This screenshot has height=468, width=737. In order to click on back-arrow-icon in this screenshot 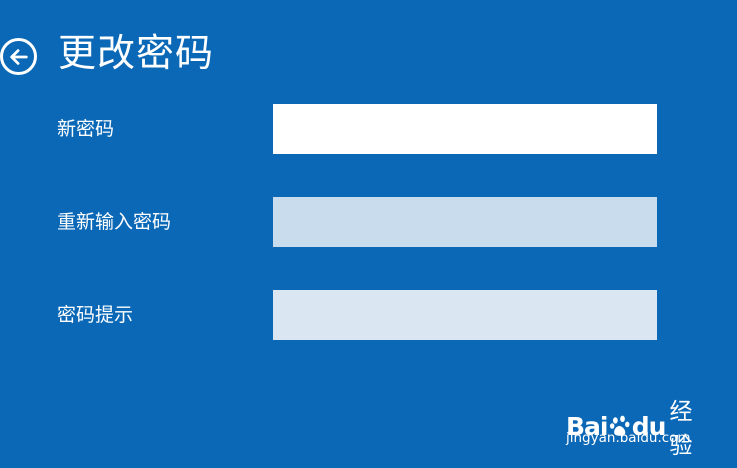, I will do `click(18, 56)`.